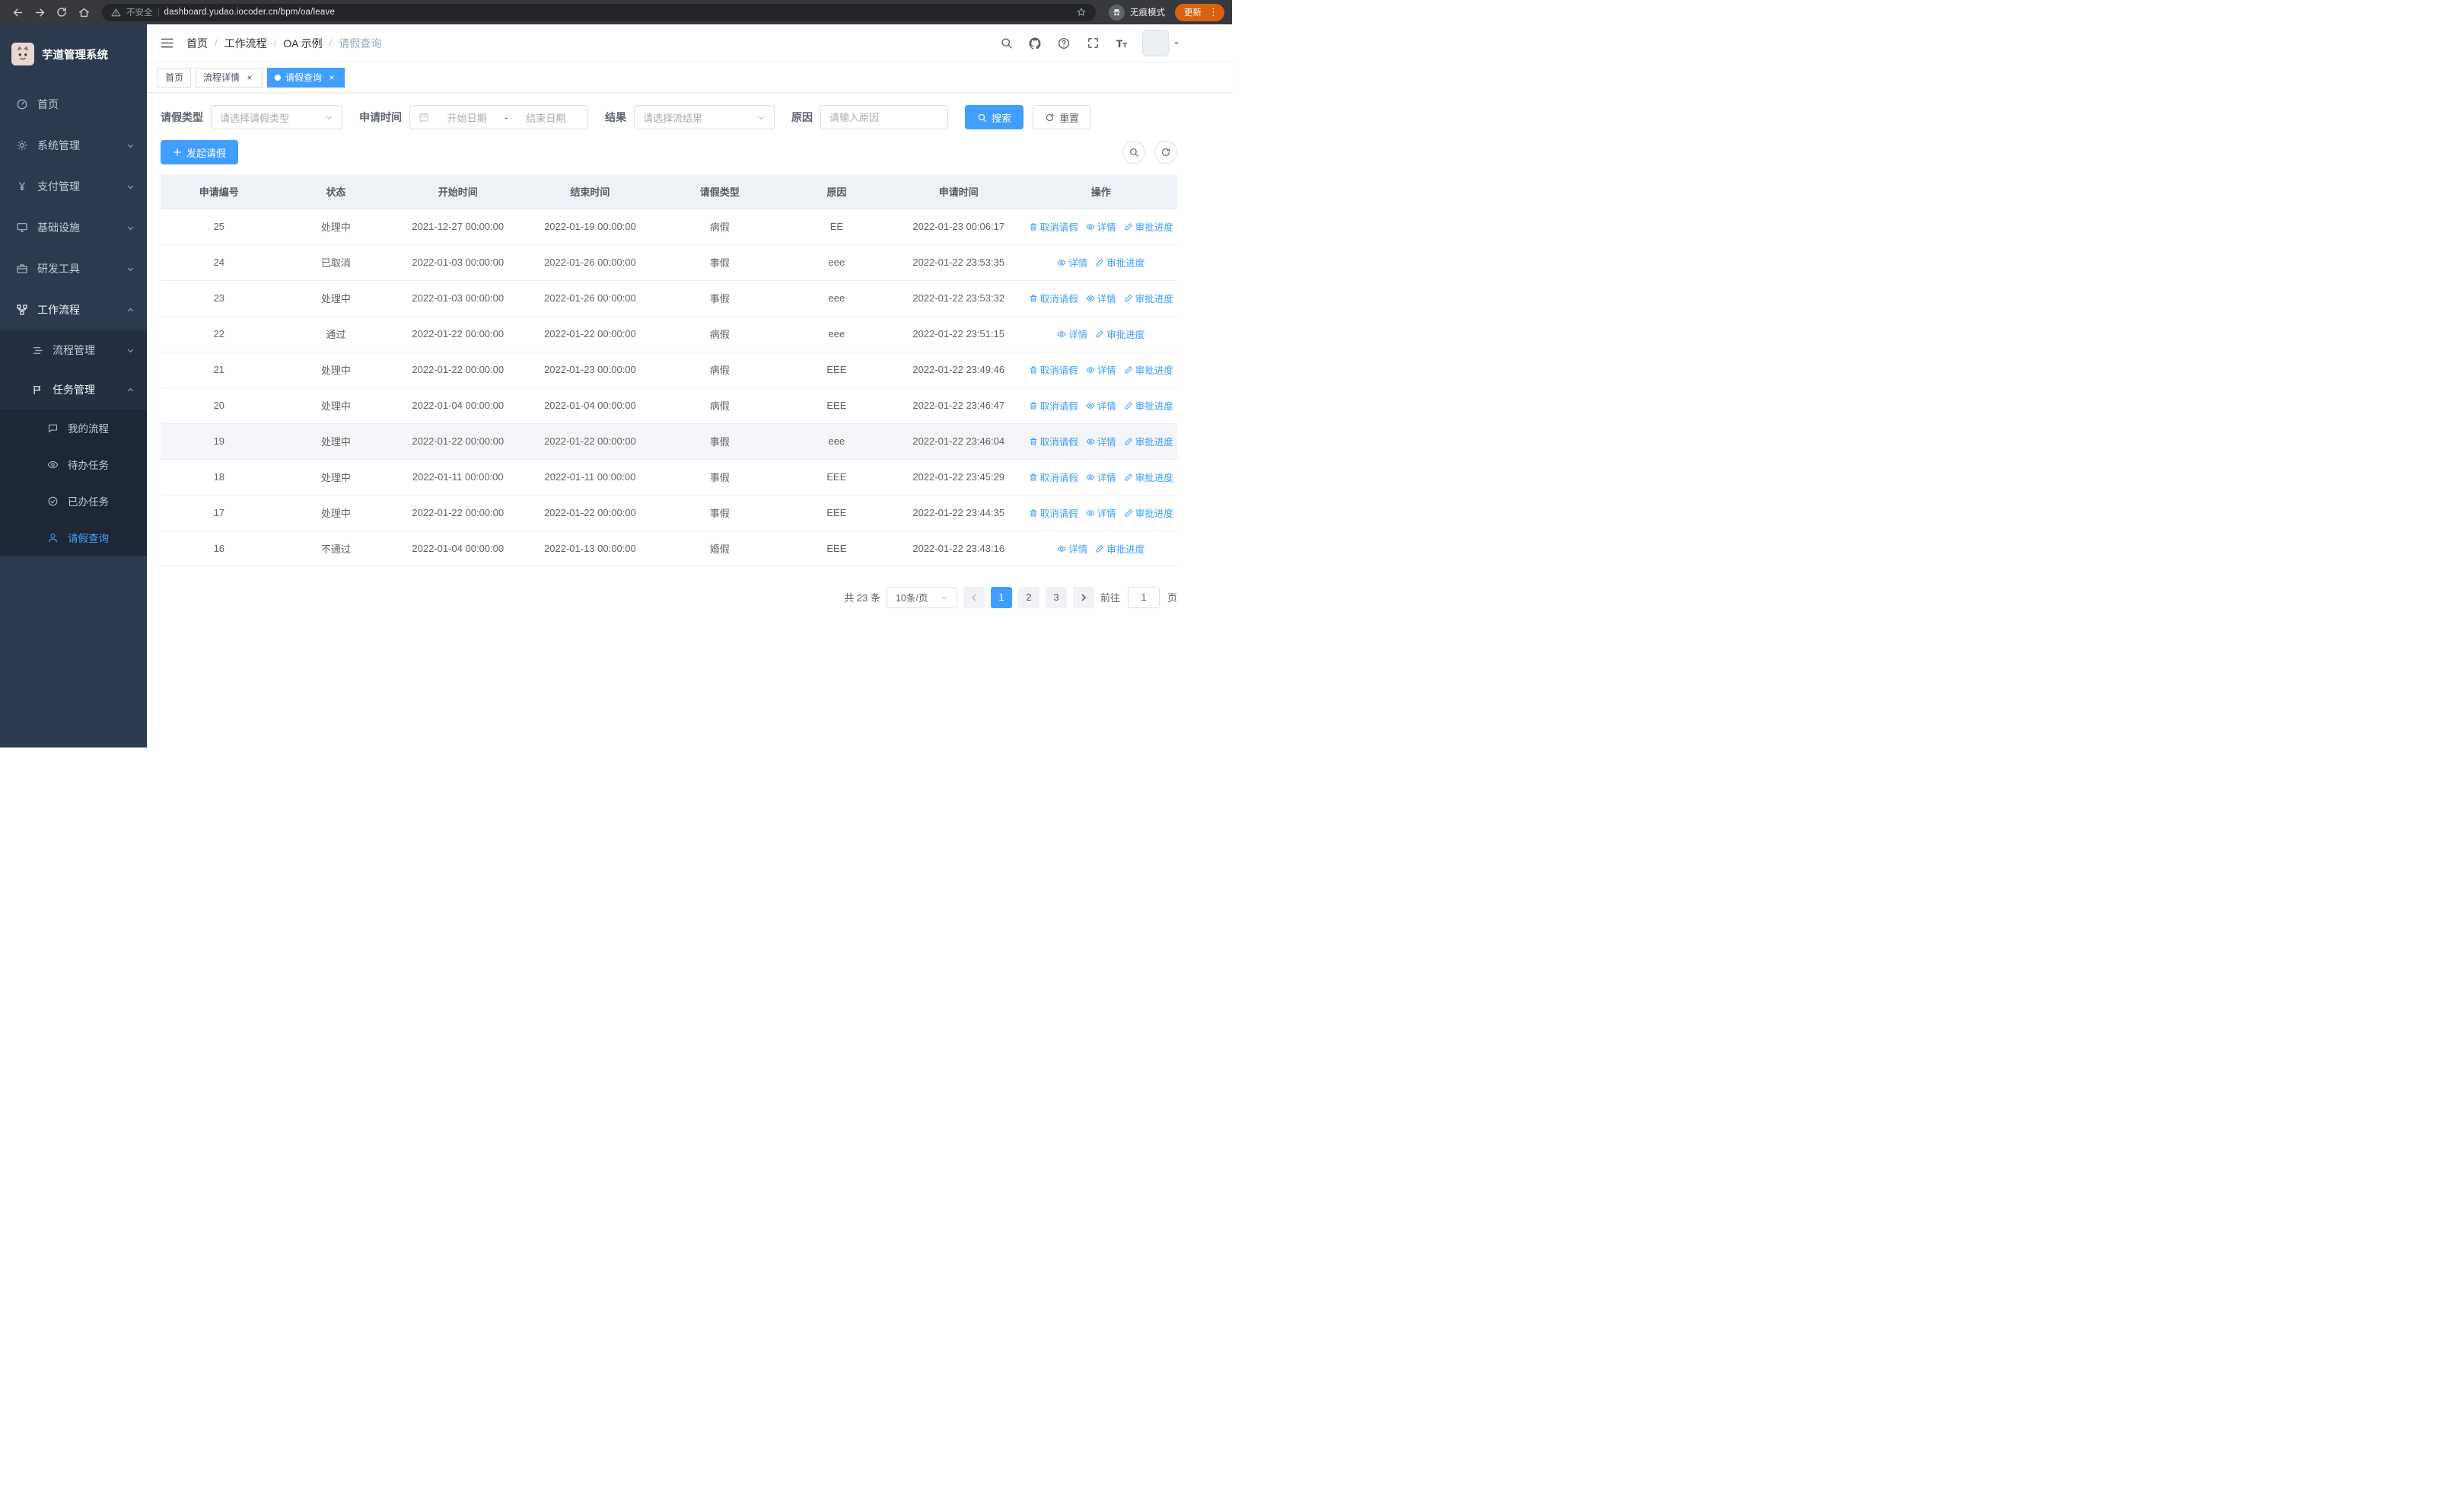  Describe the element at coordinates (17, 12) in the screenshot. I see `back-icon` at that location.